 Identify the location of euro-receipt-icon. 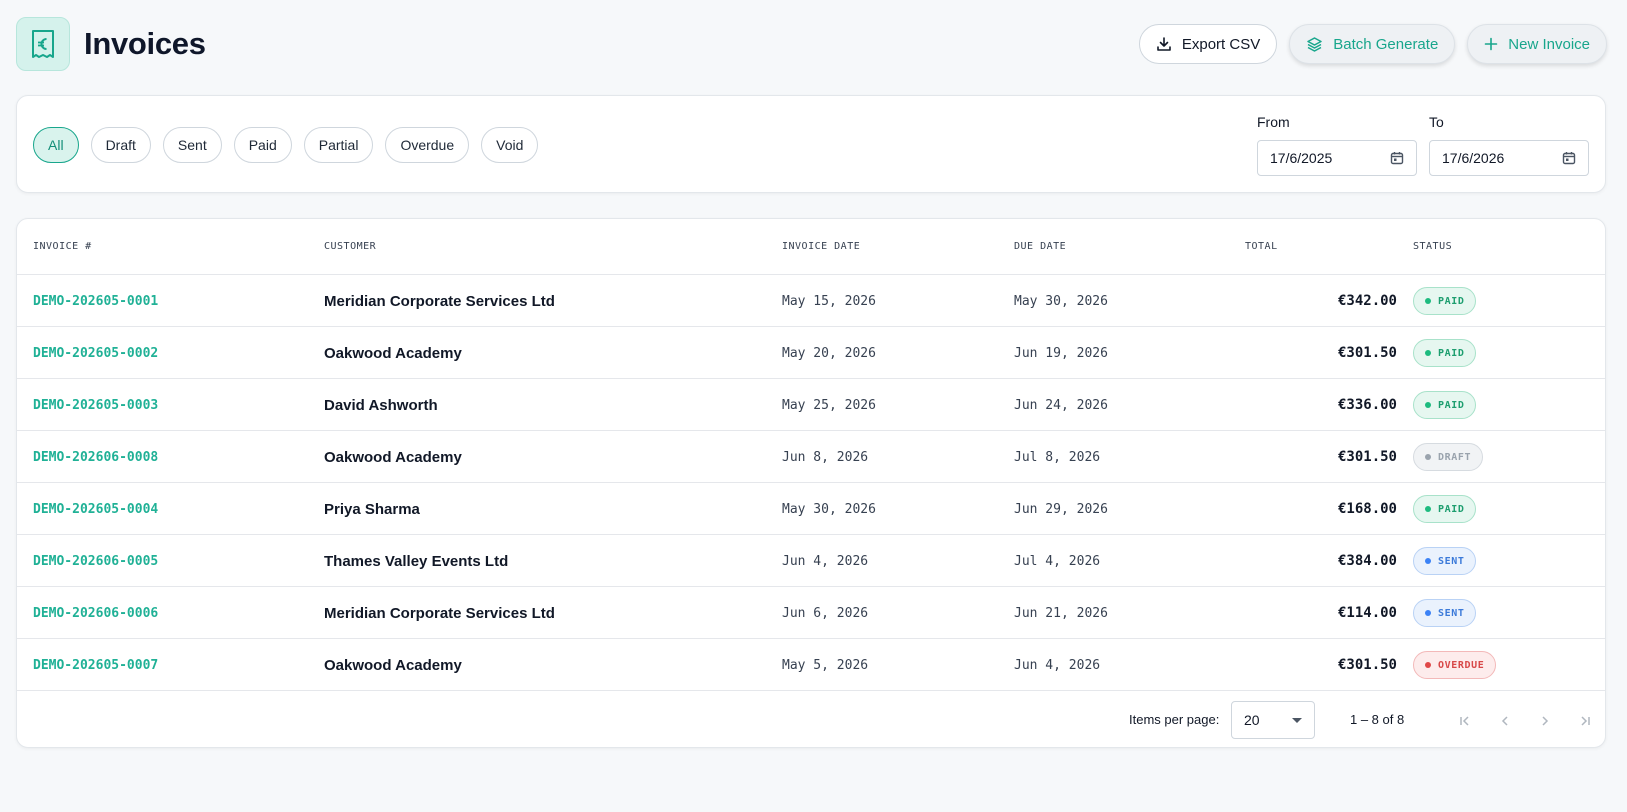
(43, 44).